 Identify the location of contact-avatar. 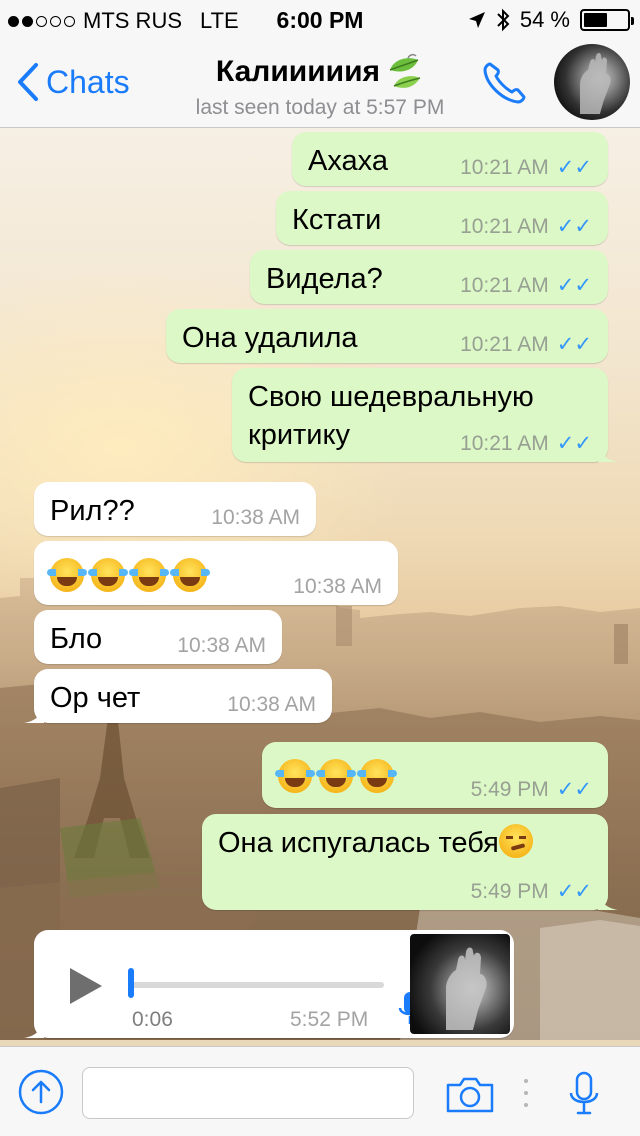
(592, 82).